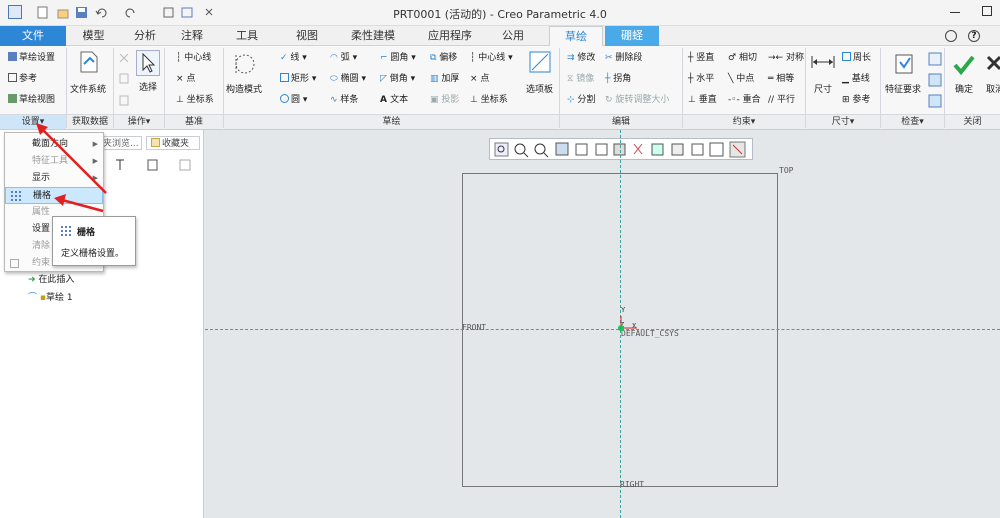 The height and width of the screenshot is (518, 1000). What do you see at coordinates (51, 278) in the screenshot?
I see `tree-item-insert-here: ➜ 在此插入` at bounding box center [51, 278].